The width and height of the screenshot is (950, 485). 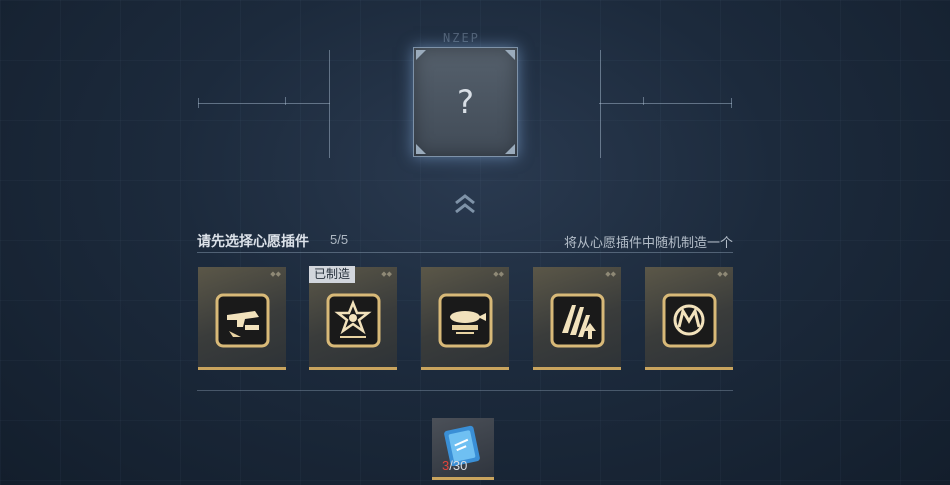 I want to click on mw-plugin-icon, so click(x=689, y=320).